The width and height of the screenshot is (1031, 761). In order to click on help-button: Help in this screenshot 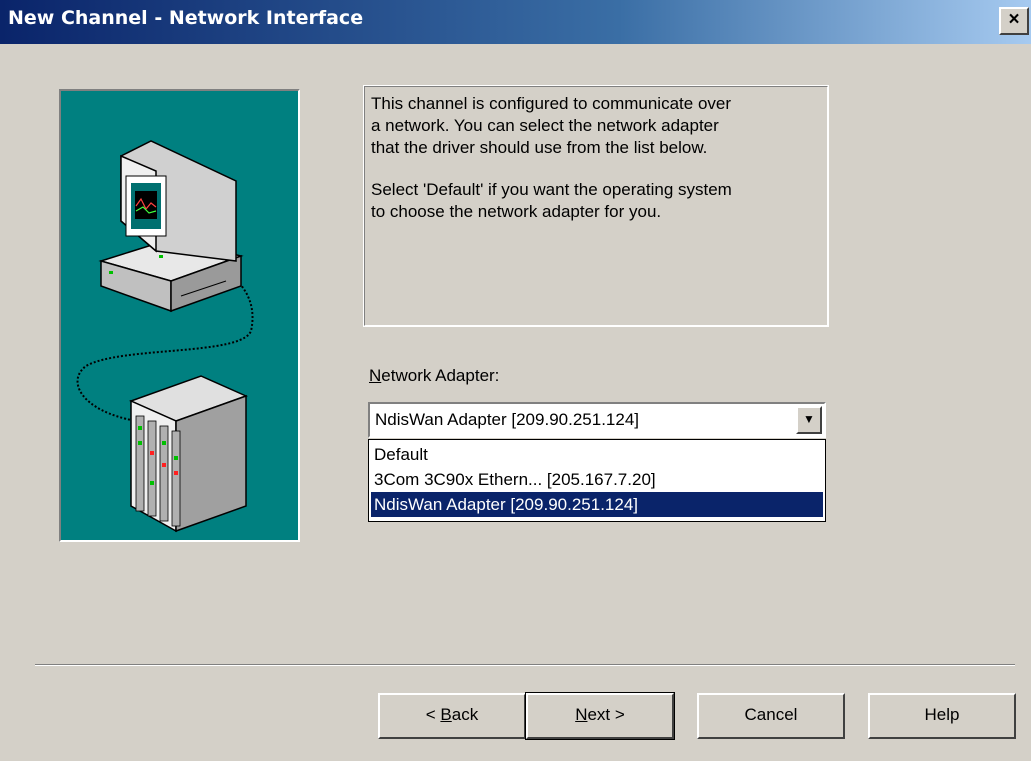, I will do `click(942, 716)`.